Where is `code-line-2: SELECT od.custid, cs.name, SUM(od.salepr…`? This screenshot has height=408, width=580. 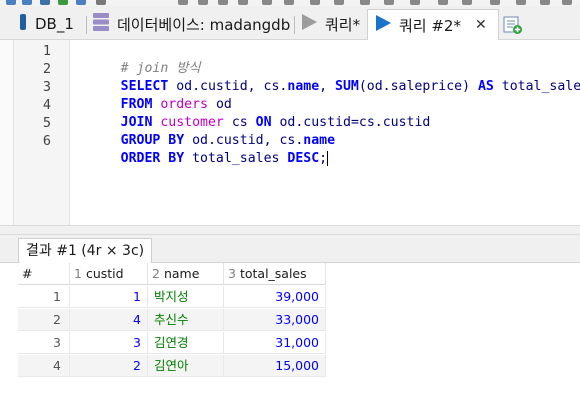 code-line-2: SELECT od.custid, cs.name, SUM(od.salepr… is located at coordinates (326, 77).